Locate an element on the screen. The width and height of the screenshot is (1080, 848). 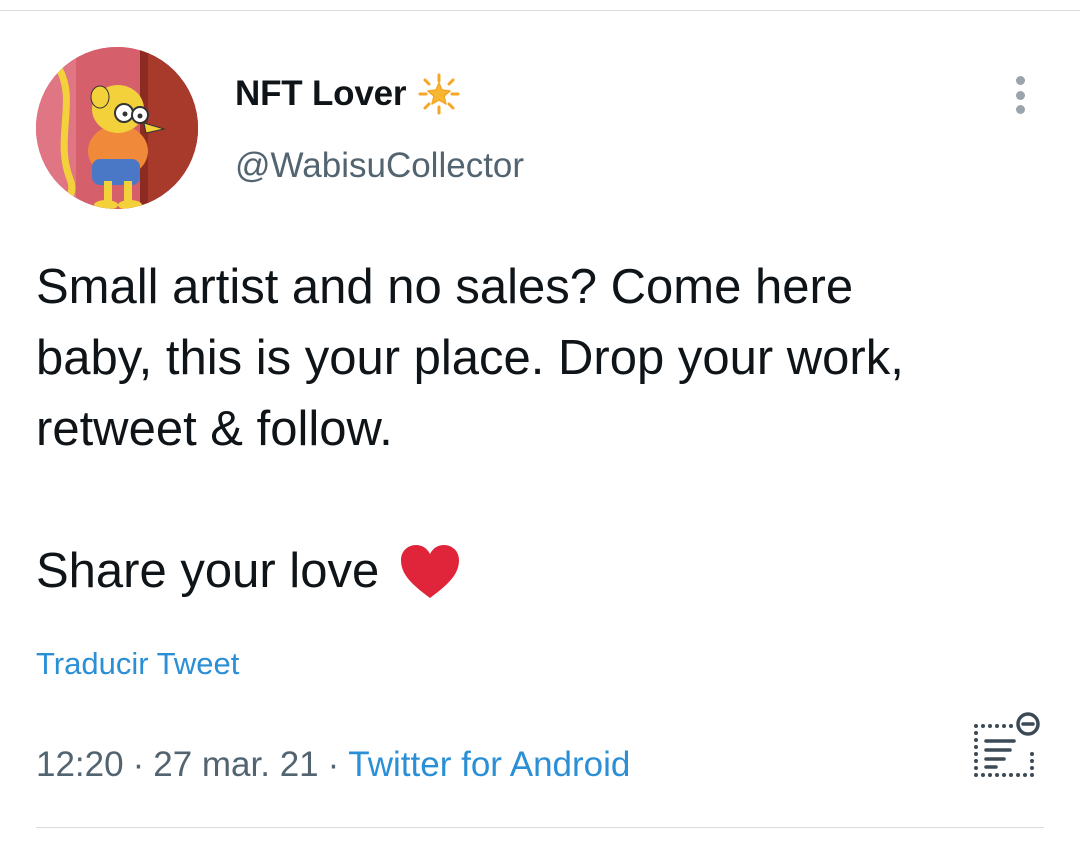
tweet-source-link: Twitter for Android is located at coordinates (489, 764).